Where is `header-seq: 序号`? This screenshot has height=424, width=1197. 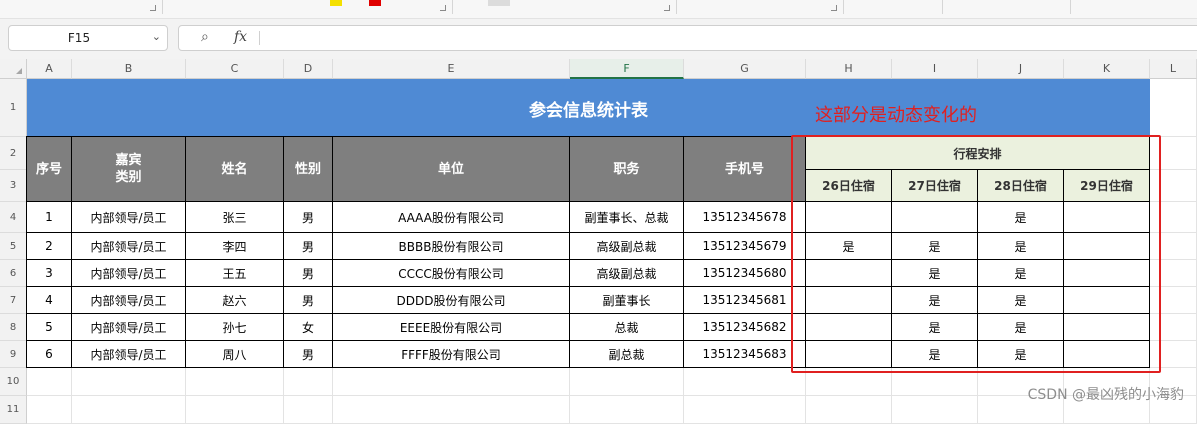 header-seq: 序号 is located at coordinates (49, 169).